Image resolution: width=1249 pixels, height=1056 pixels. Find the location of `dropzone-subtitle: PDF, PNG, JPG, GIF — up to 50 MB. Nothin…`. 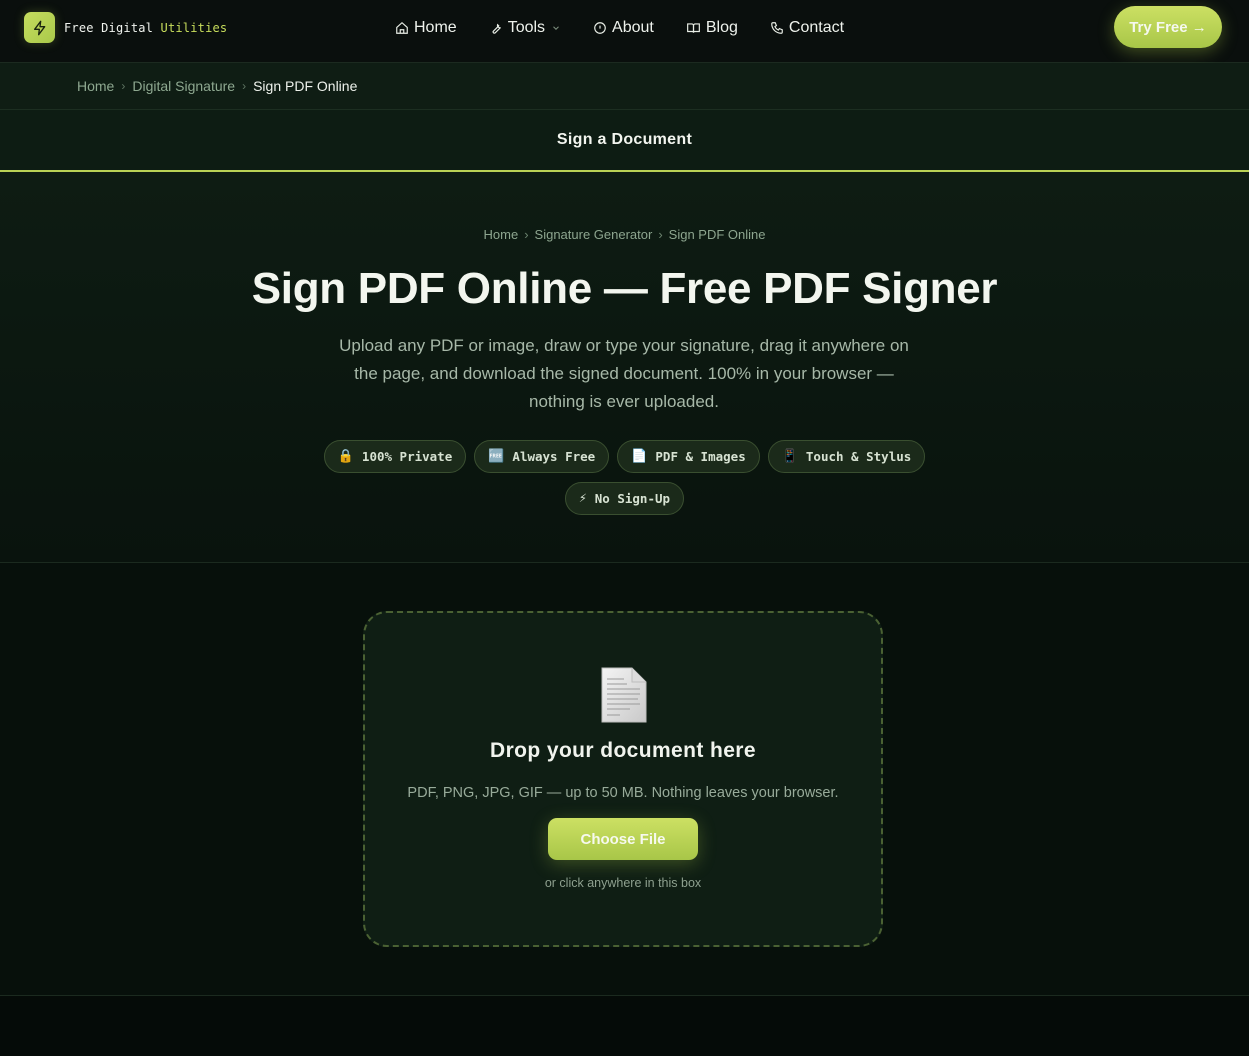

dropzone-subtitle: PDF, PNG, JPG, GIF — up to 50 MB. Nothin… is located at coordinates (623, 793).